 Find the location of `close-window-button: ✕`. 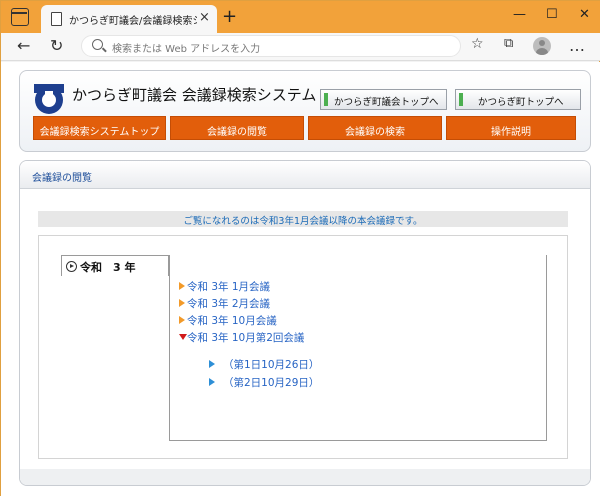

close-window-button: ✕ is located at coordinates (584, 14).